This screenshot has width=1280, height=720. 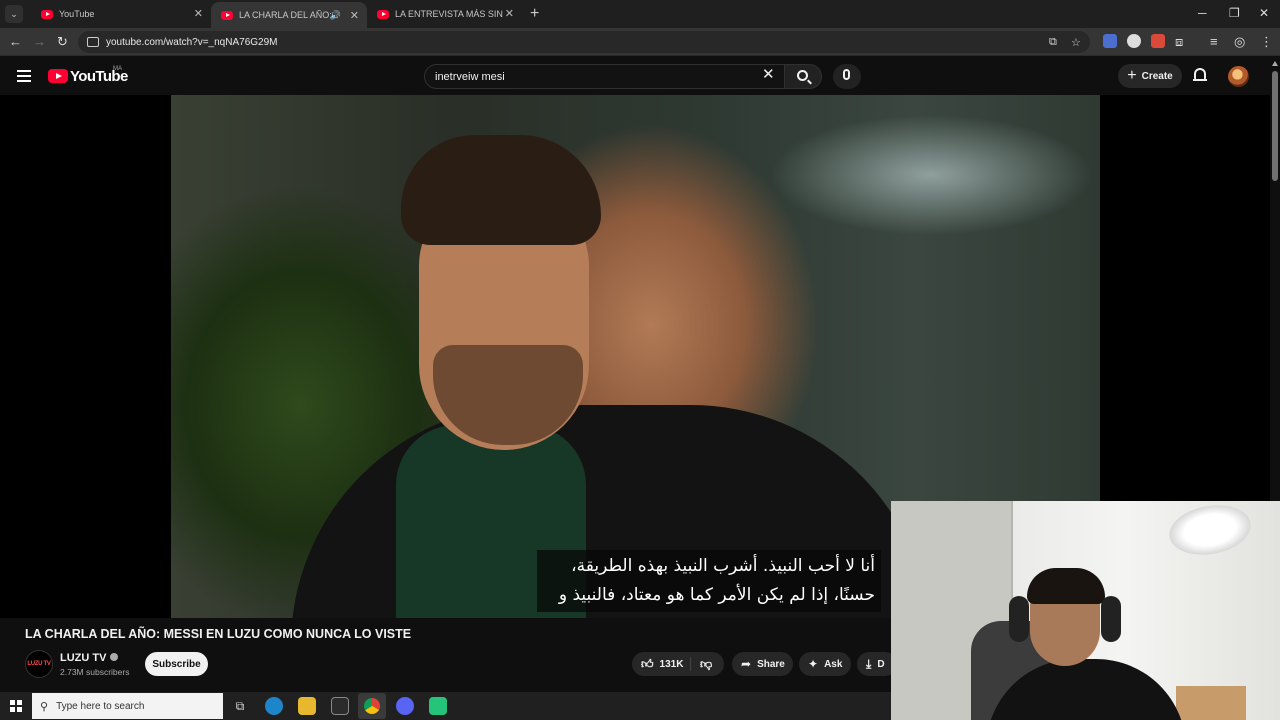 I want to click on youtube-masthead: YouTube MA inetrveiw mesi ✕ + Create, so click(x=635, y=76).